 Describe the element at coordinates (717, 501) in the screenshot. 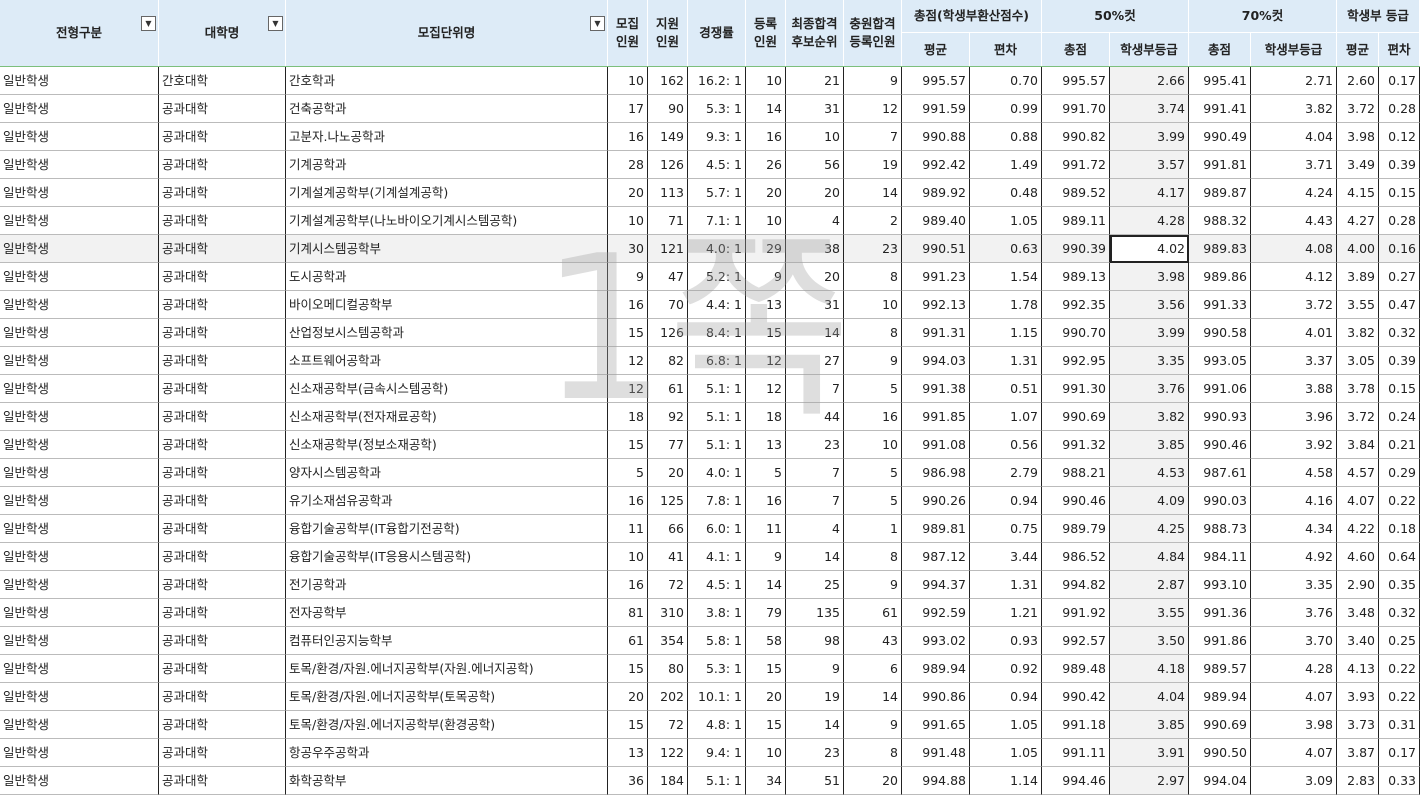

I see `cell-ratio: 7.8: 1` at that location.